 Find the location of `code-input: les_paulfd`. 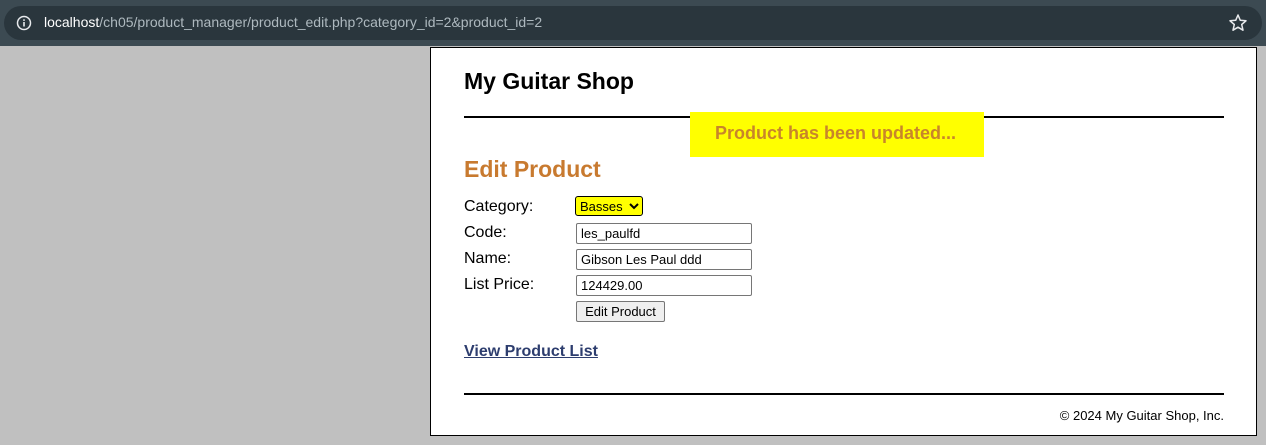

code-input: les_paulfd is located at coordinates (664, 233).